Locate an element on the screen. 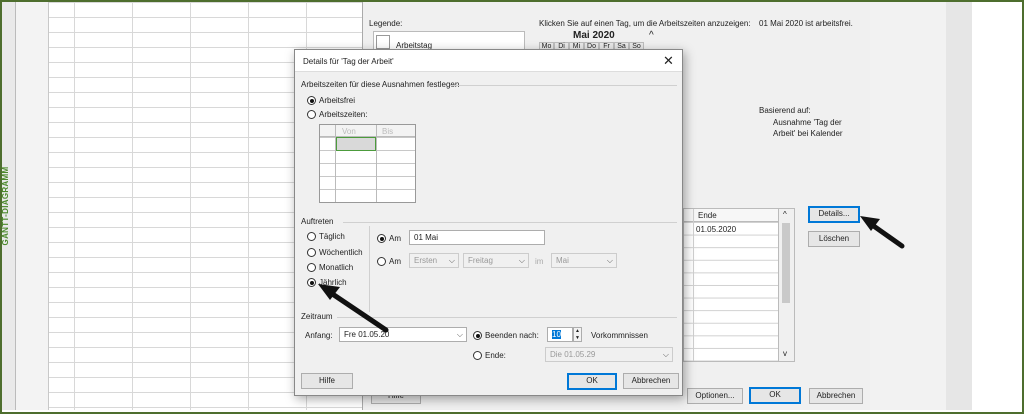  arrow-to-yearly-icon is located at coordinates (353, 308).